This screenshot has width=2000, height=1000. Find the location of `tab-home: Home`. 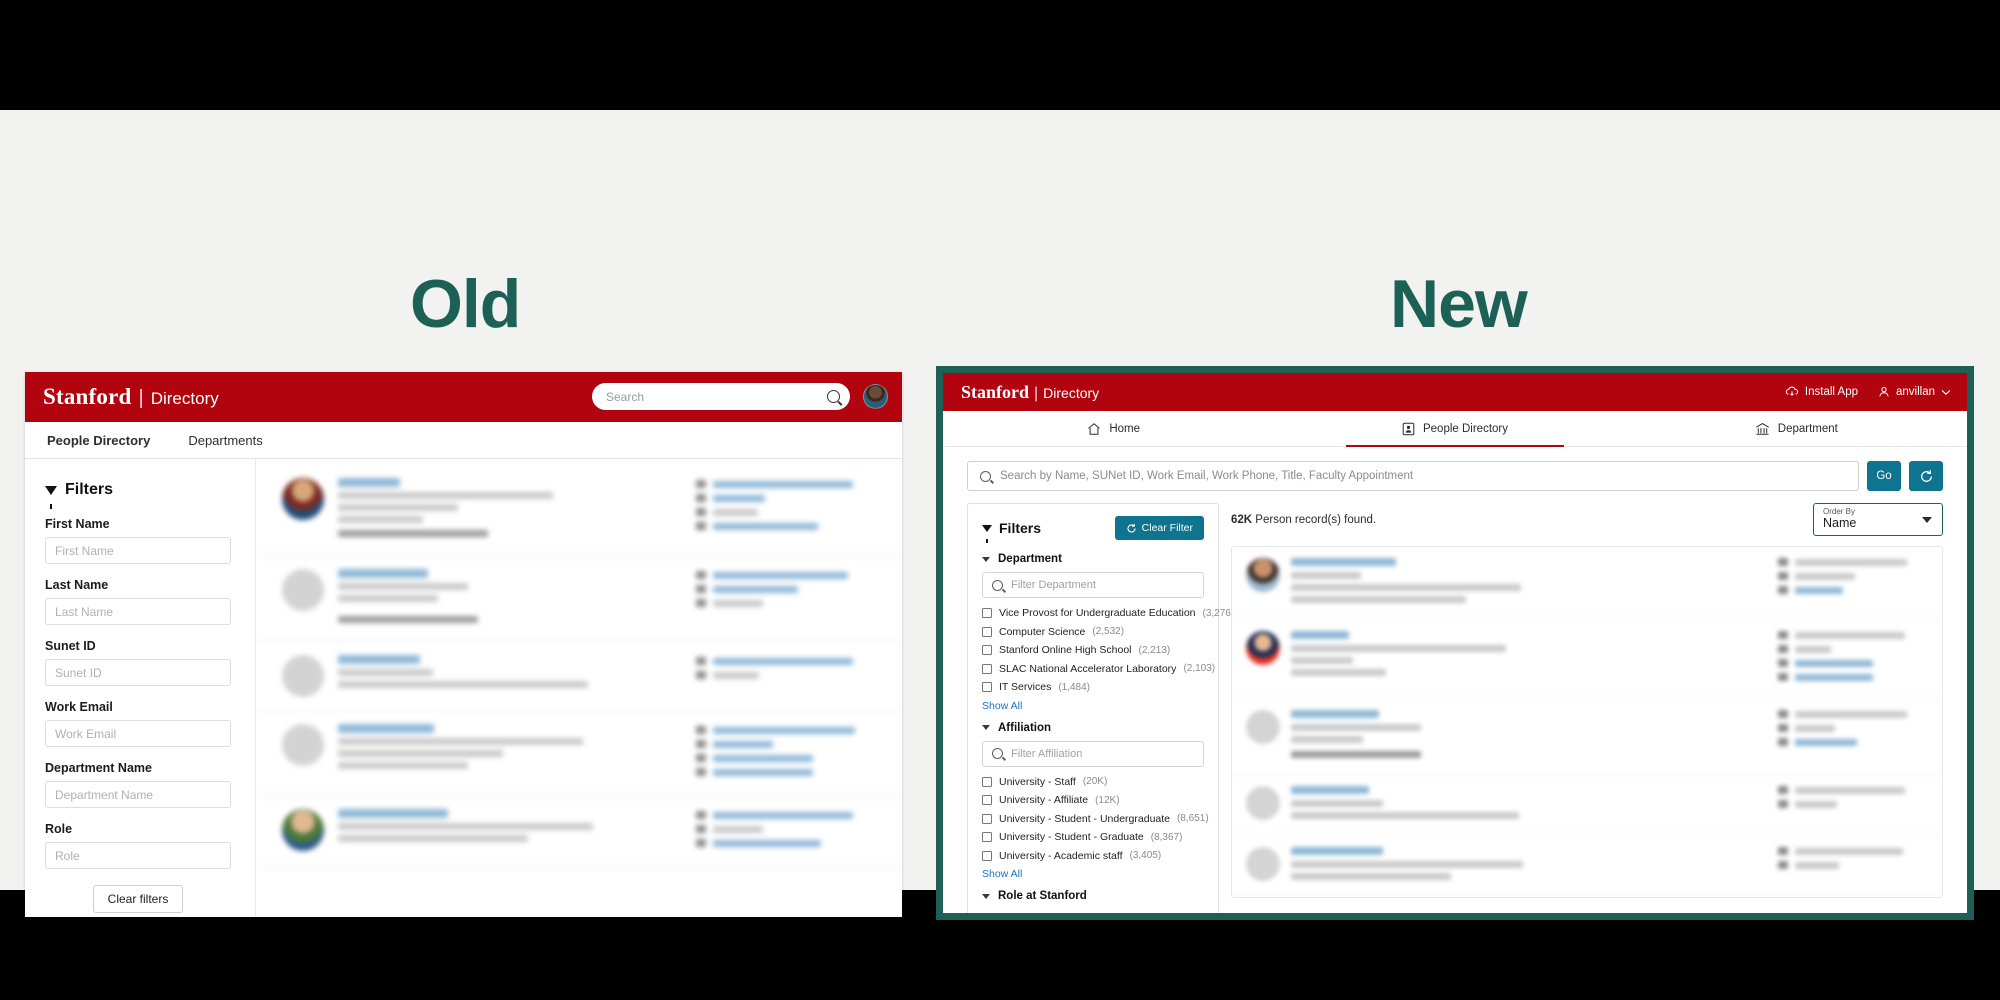

tab-home: Home is located at coordinates (1113, 428).